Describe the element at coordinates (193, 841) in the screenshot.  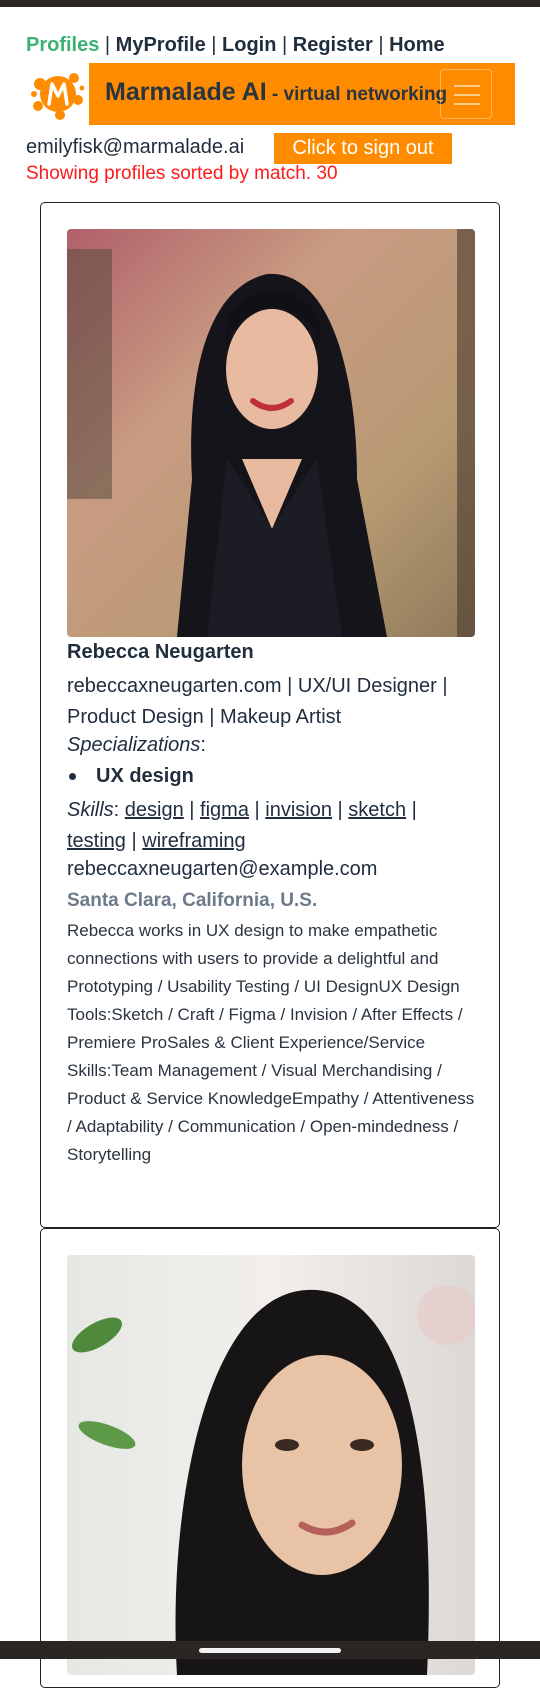
I see `skill-link-wireframing: wireframing` at that location.